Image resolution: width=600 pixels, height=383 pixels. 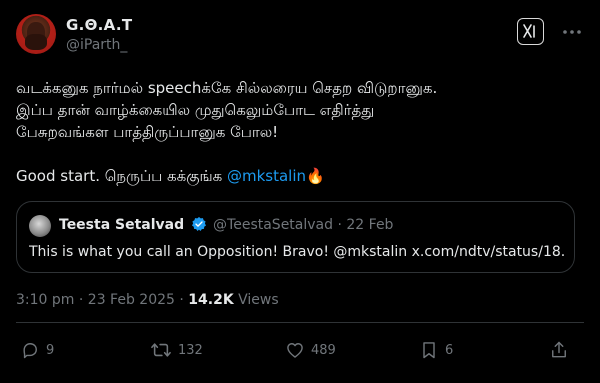 I want to click on repost-count: 132, so click(x=190, y=350).